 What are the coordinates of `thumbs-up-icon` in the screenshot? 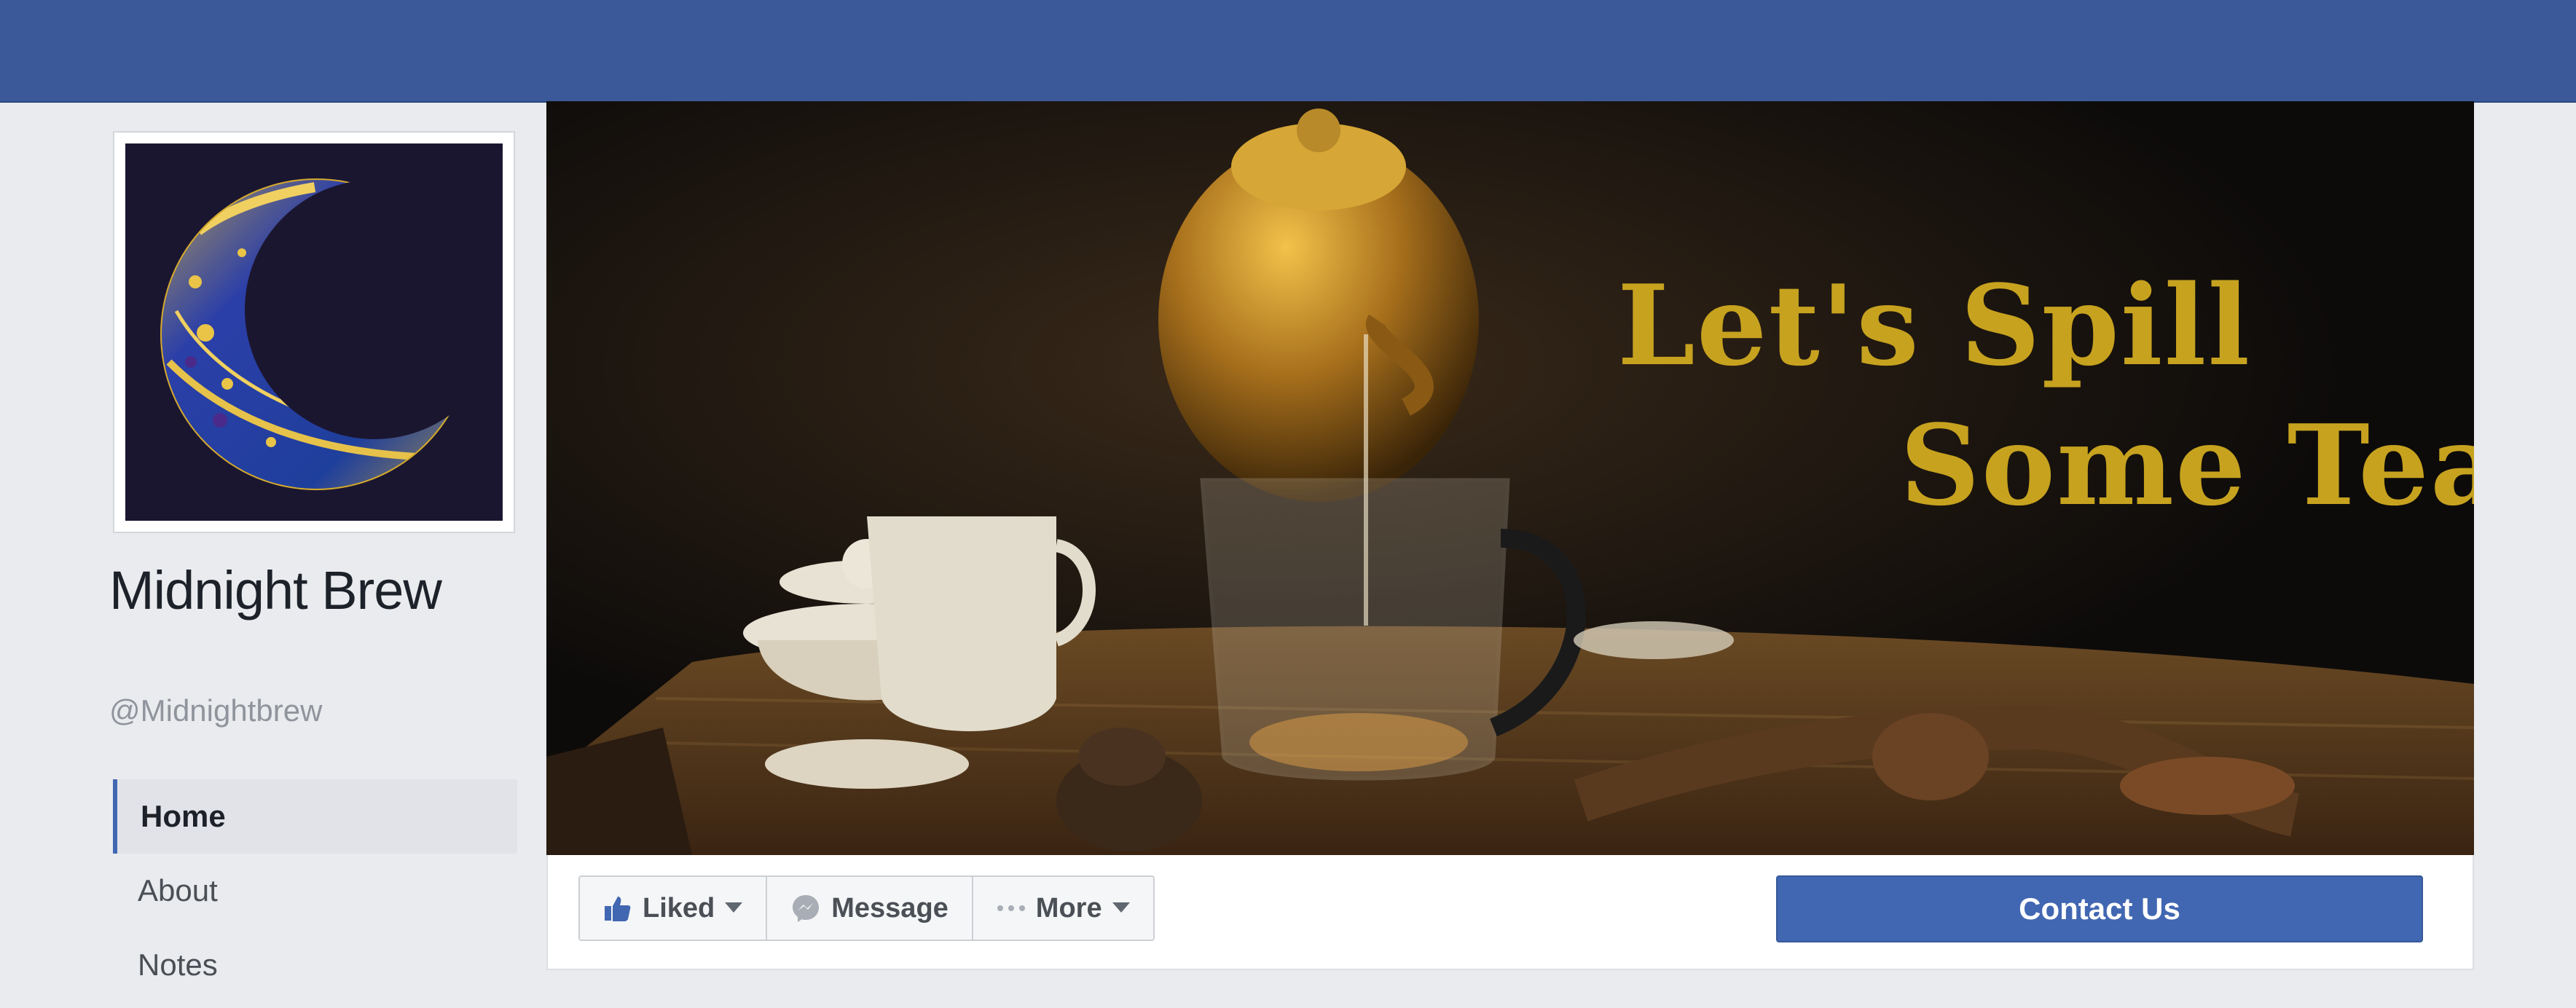 It's located at (617, 908).